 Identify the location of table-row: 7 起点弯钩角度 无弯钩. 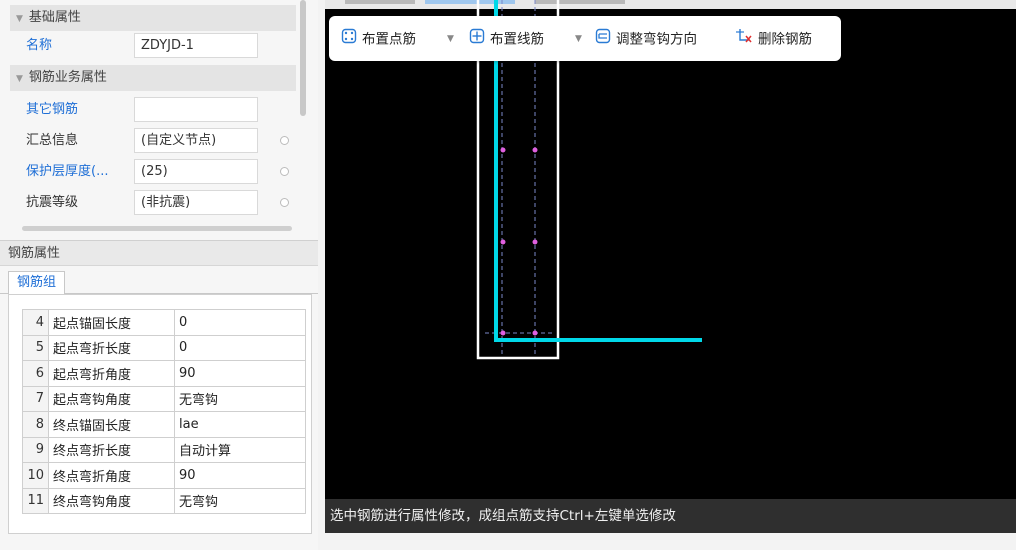
(164, 398).